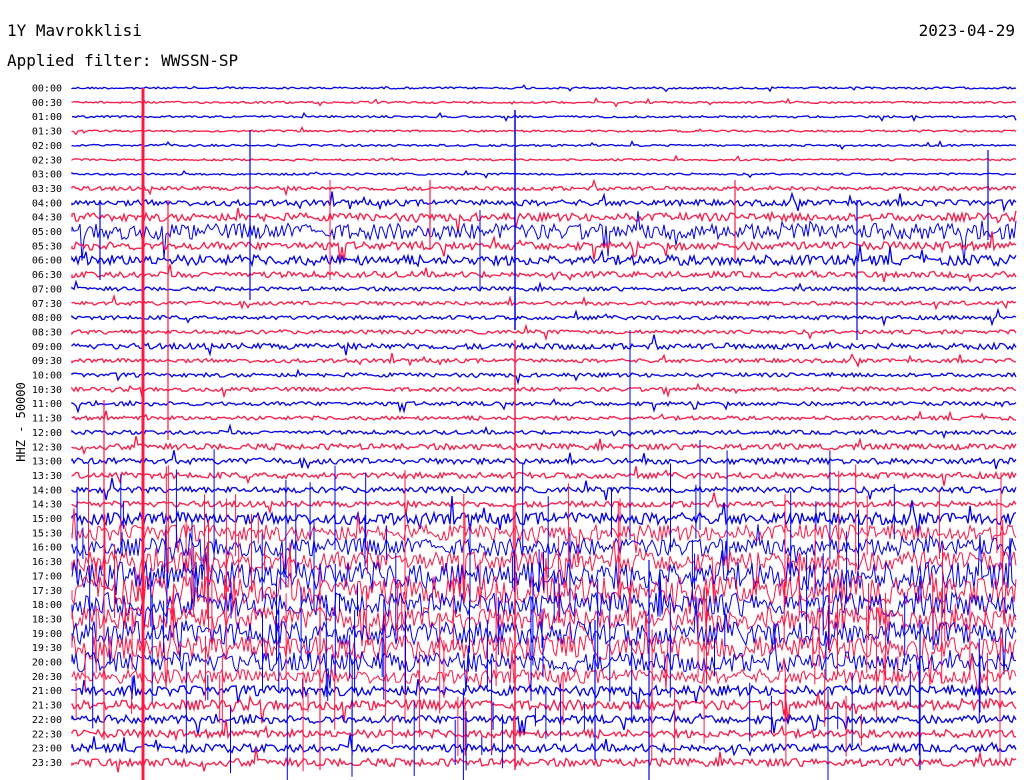  I want to click on time-label: 23:30, so click(47, 763).